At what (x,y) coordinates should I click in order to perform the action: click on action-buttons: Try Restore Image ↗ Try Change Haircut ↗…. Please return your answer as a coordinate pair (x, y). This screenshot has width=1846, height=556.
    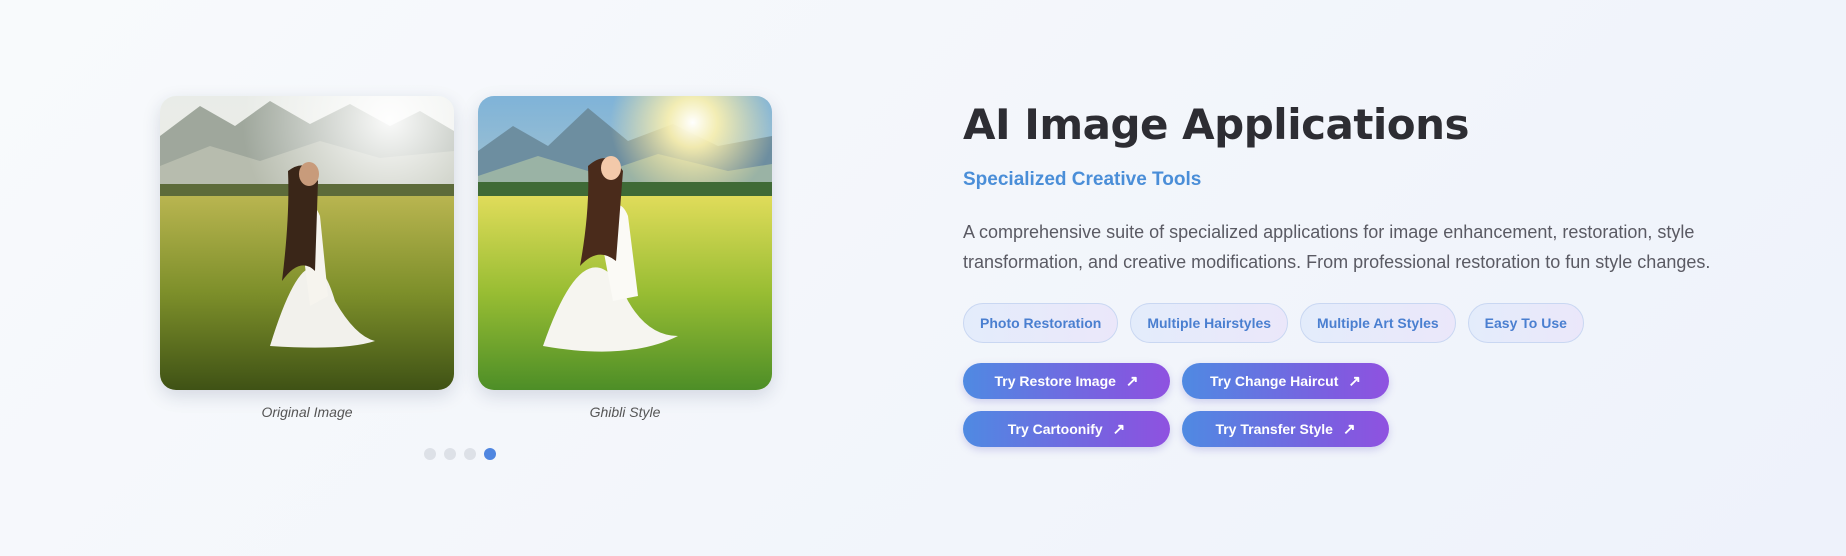
    Looking at the image, I should click on (1393, 405).